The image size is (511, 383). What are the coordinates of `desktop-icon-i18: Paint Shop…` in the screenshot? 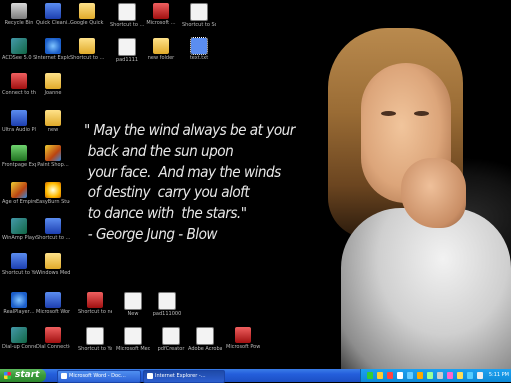 It's located at (53, 156).